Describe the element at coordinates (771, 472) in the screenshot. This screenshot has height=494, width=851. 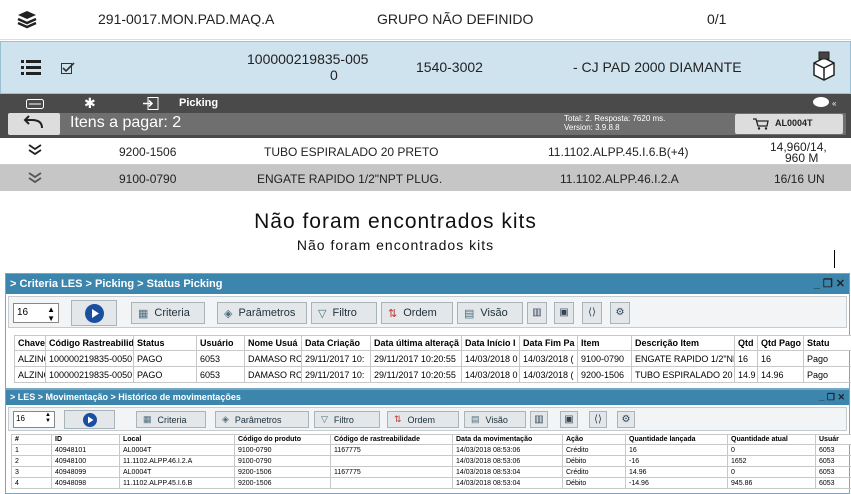
I see `table-cell: 0` at that location.